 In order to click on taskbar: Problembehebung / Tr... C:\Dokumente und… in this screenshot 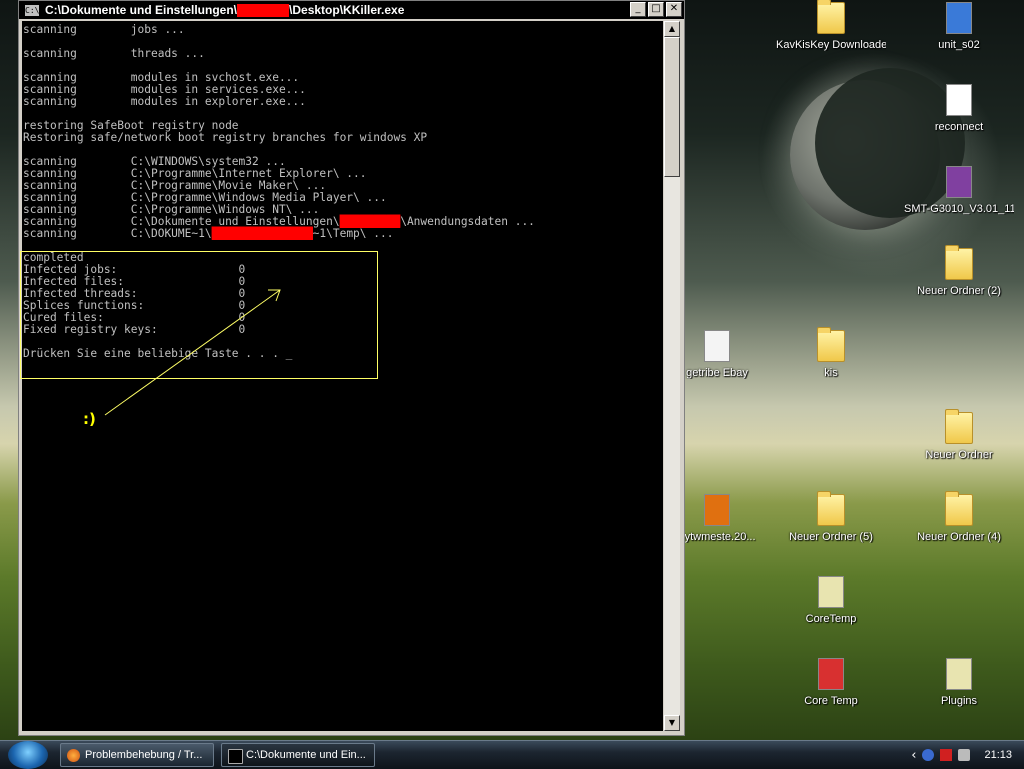, I will do `click(512, 754)`.